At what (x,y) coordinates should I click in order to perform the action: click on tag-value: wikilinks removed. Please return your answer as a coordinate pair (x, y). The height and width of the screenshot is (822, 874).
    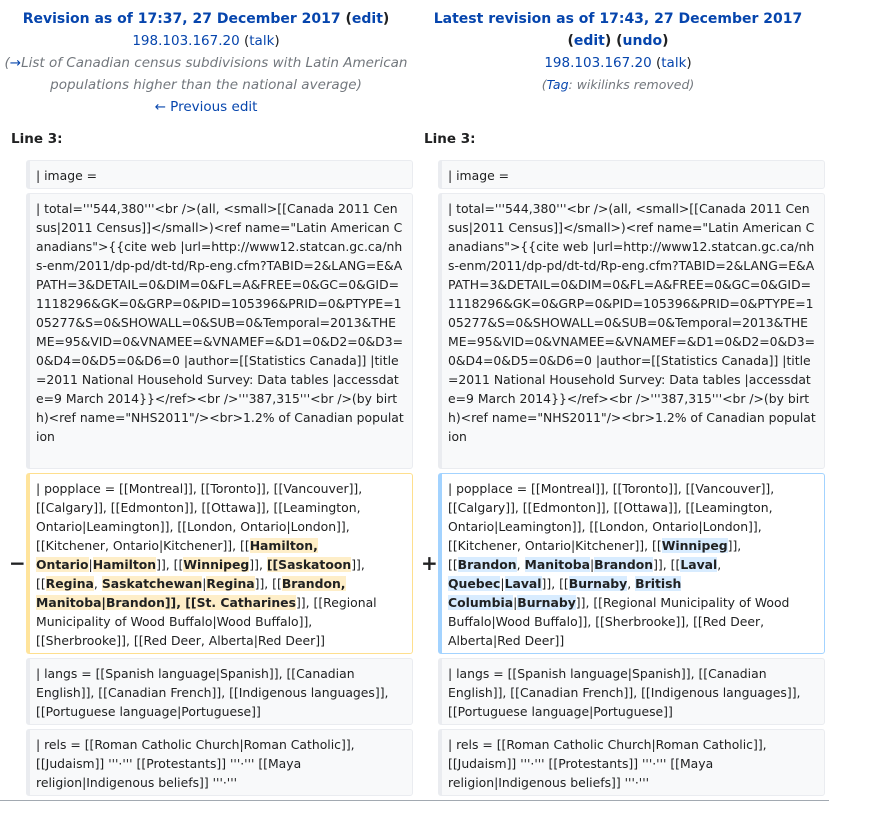
    Looking at the image, I should click on (633, 84).